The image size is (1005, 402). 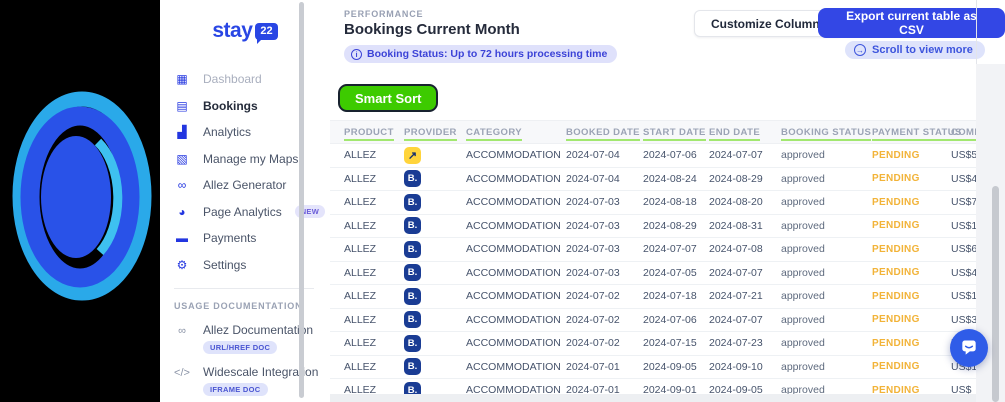 I want to click on chat-widget-button, so click(x=969, y=348).